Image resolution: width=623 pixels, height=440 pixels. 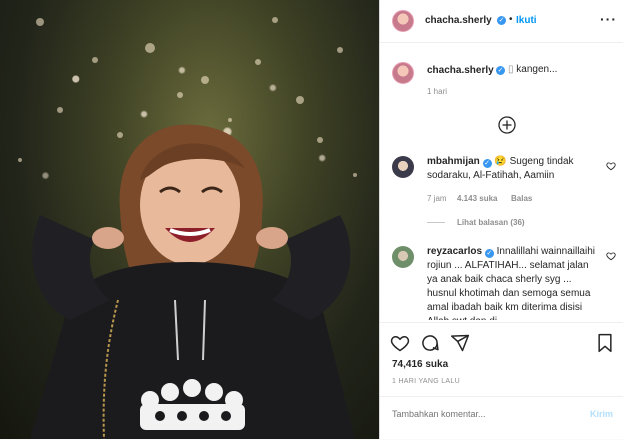 I want to click on comment-input, so click(x=477, y=414).